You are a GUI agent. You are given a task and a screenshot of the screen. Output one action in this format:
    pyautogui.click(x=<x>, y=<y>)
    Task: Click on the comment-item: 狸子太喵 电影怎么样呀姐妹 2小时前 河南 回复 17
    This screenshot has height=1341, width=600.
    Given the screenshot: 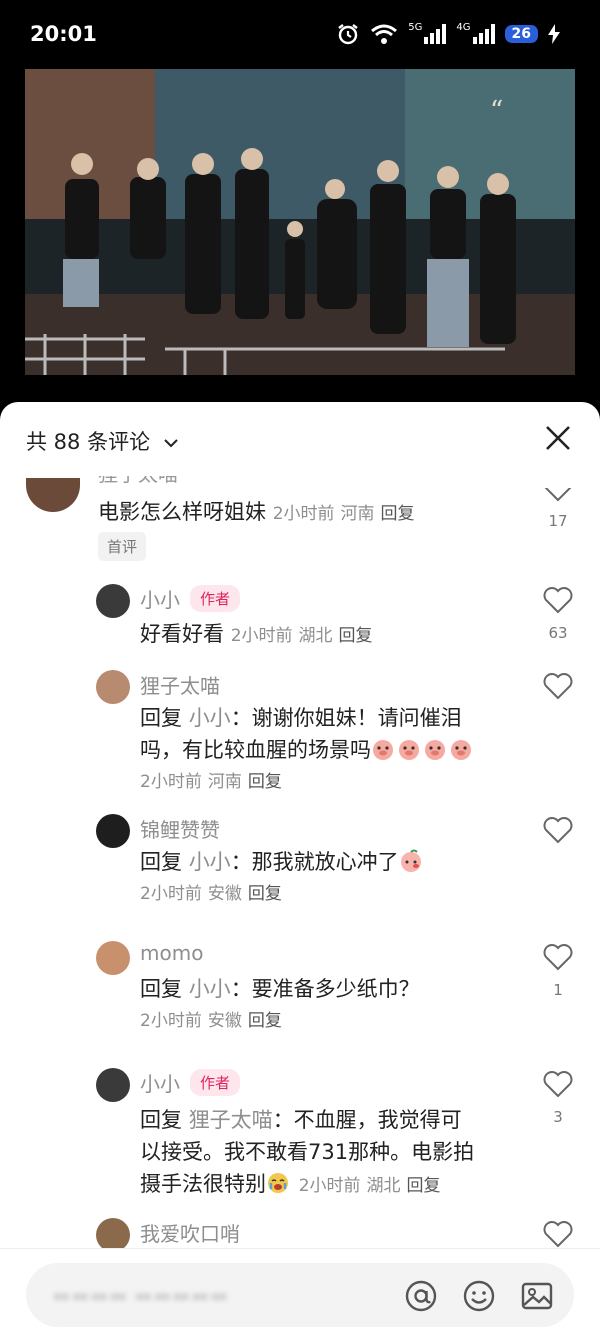 What is the action you would take?
    pyautogui.click(x=300, y=514)
    